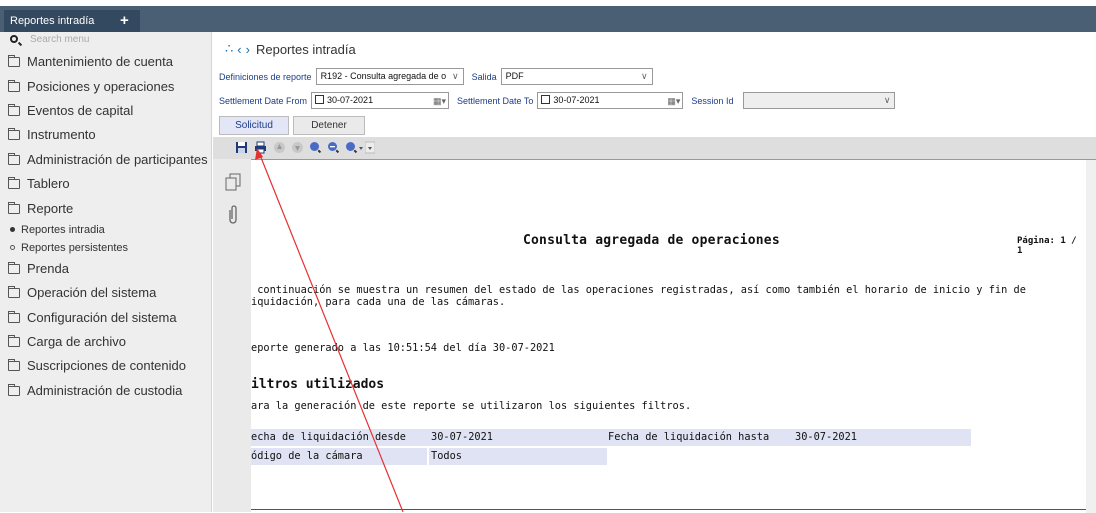  What do you see at coordinates (248, 49) in the screenshot?
I see `forward-icon: ›` at bounding box center [248, 49].